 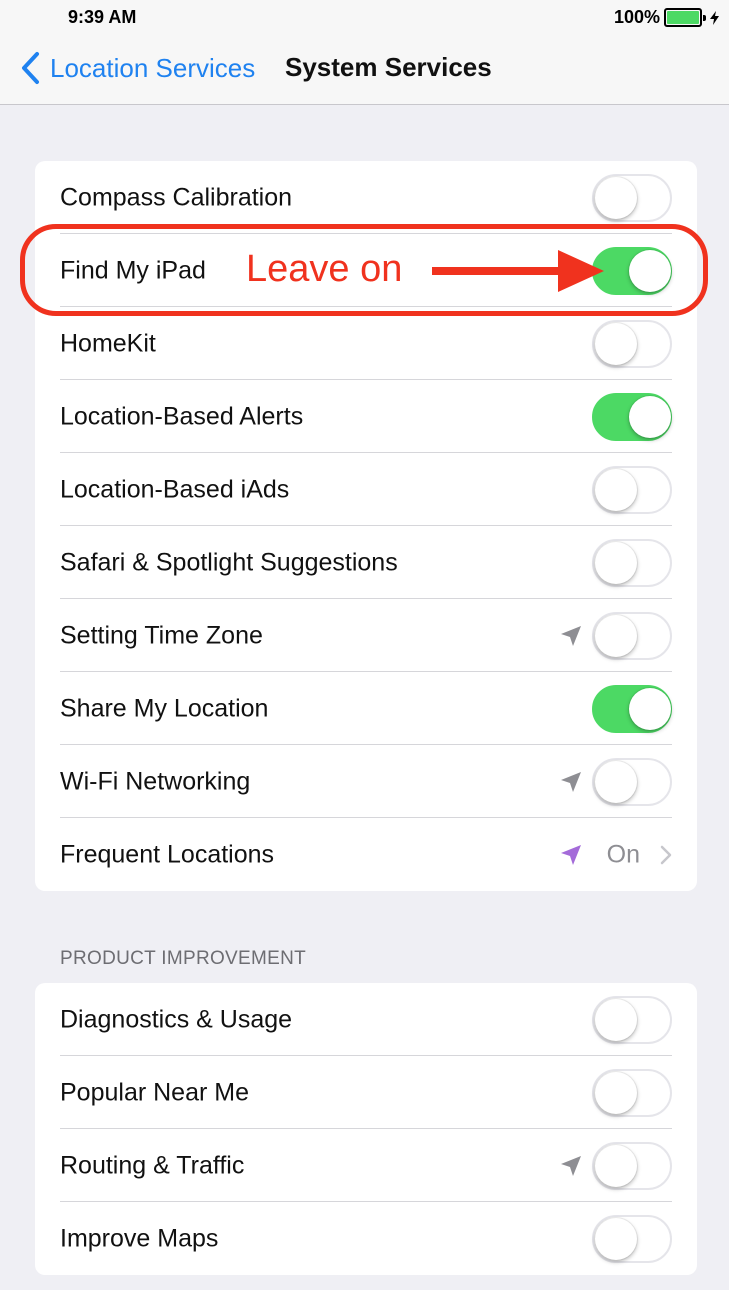 I want to click on battery-tip, so click(x=704, y=17).